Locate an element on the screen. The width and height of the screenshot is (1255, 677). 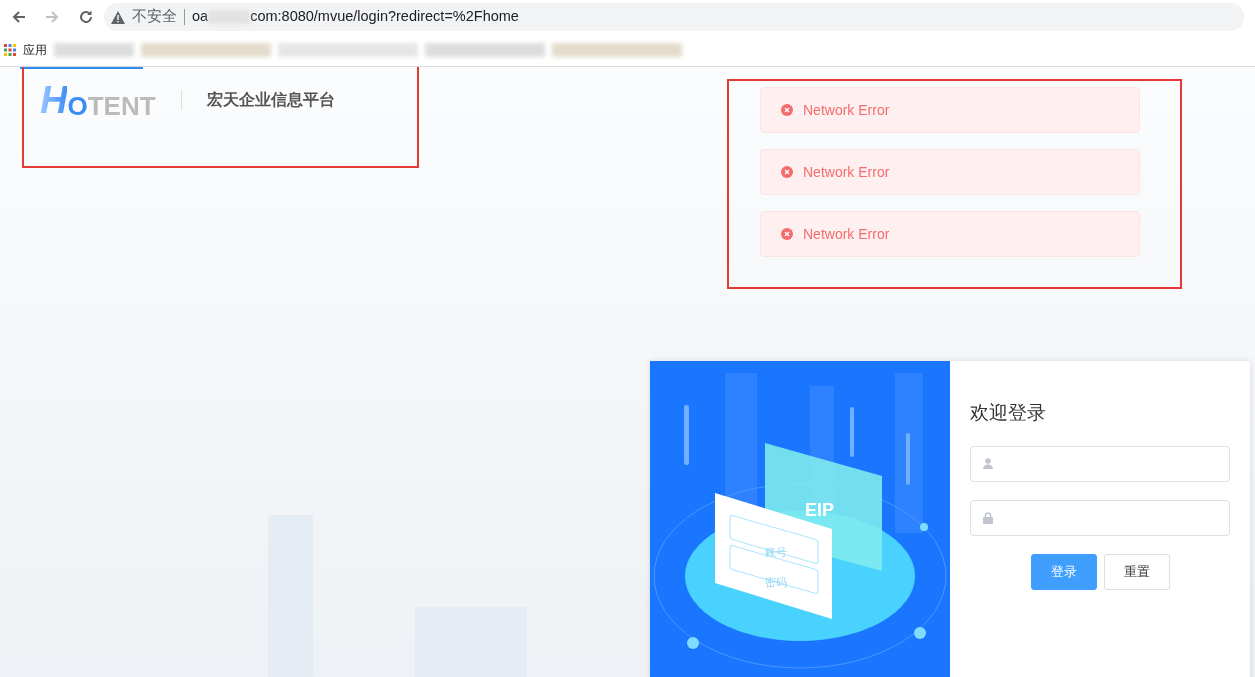
username-field is located at coordinates (1100, 463).